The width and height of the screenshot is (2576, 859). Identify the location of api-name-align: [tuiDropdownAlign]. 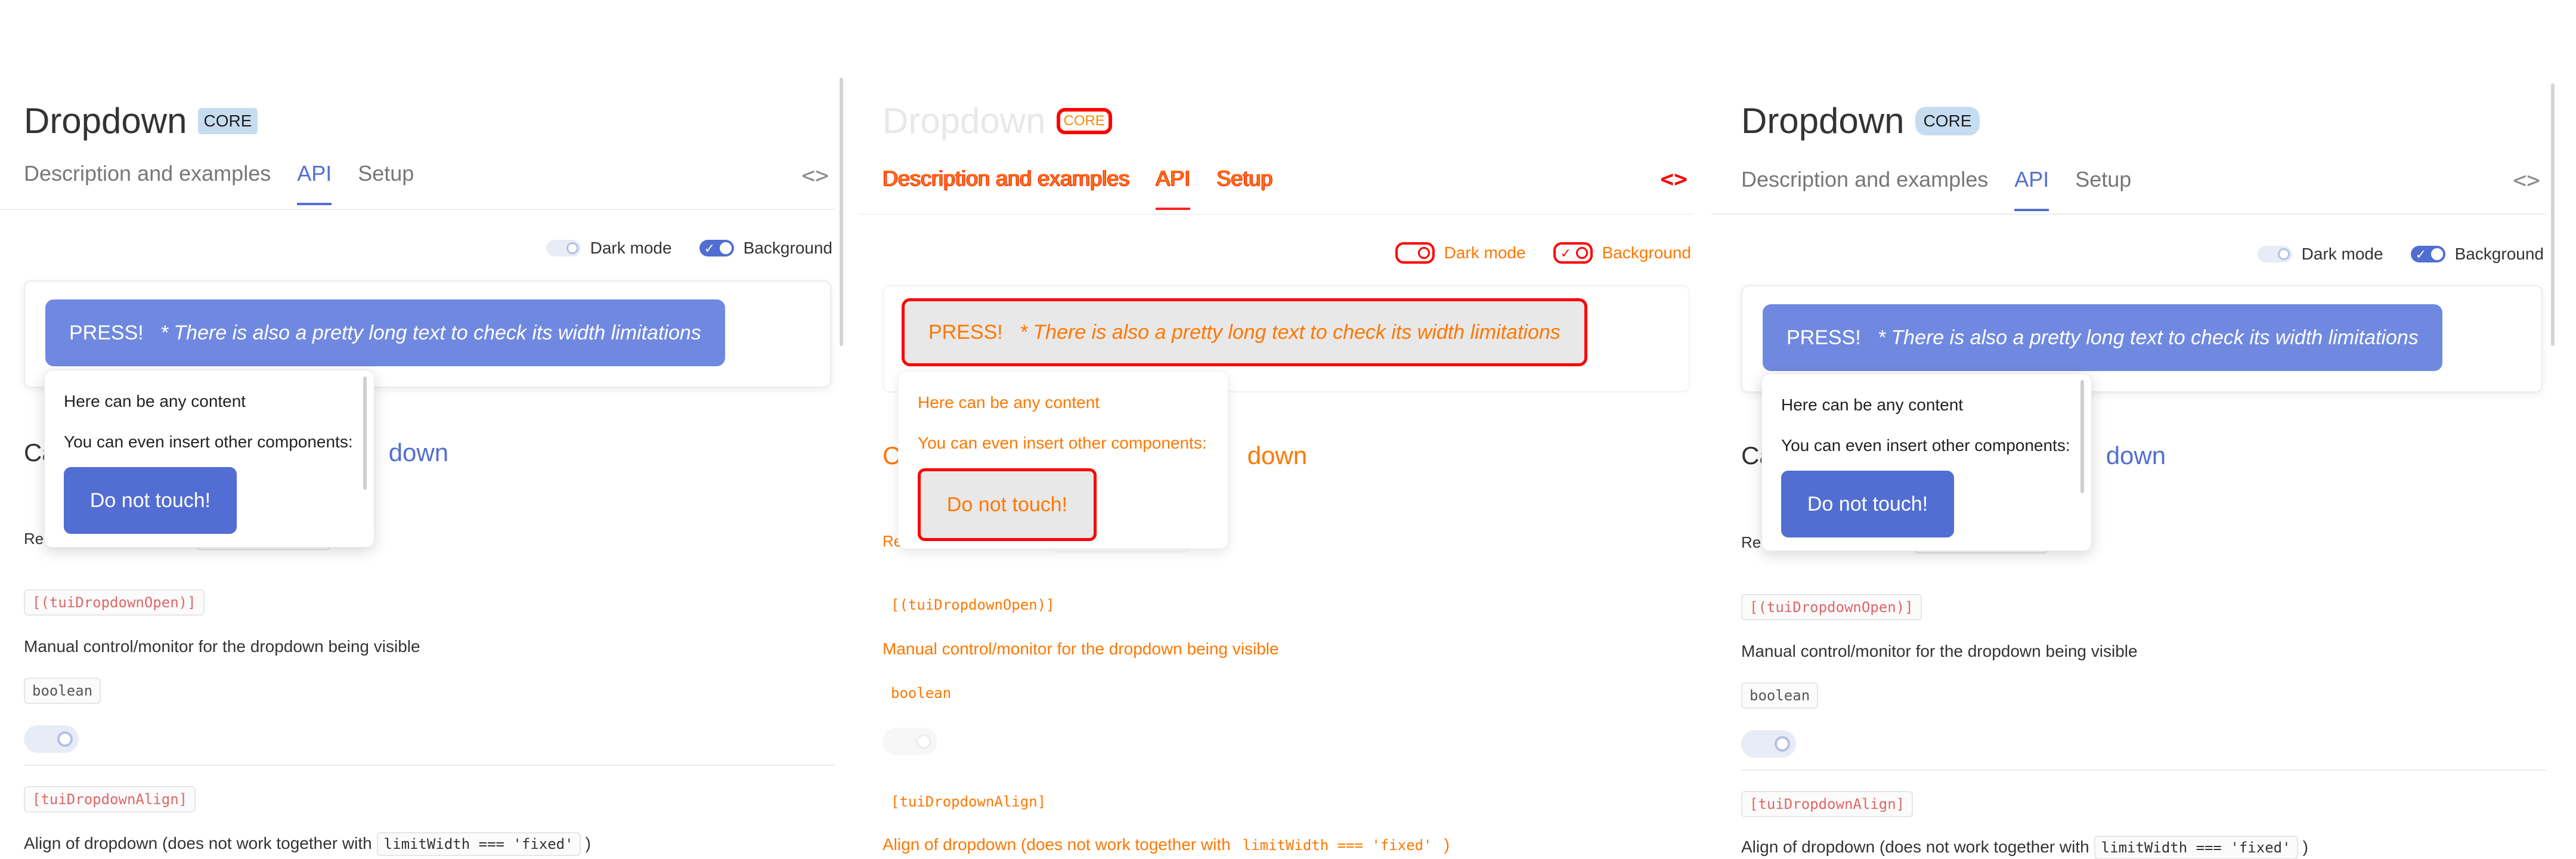
(969, 802).